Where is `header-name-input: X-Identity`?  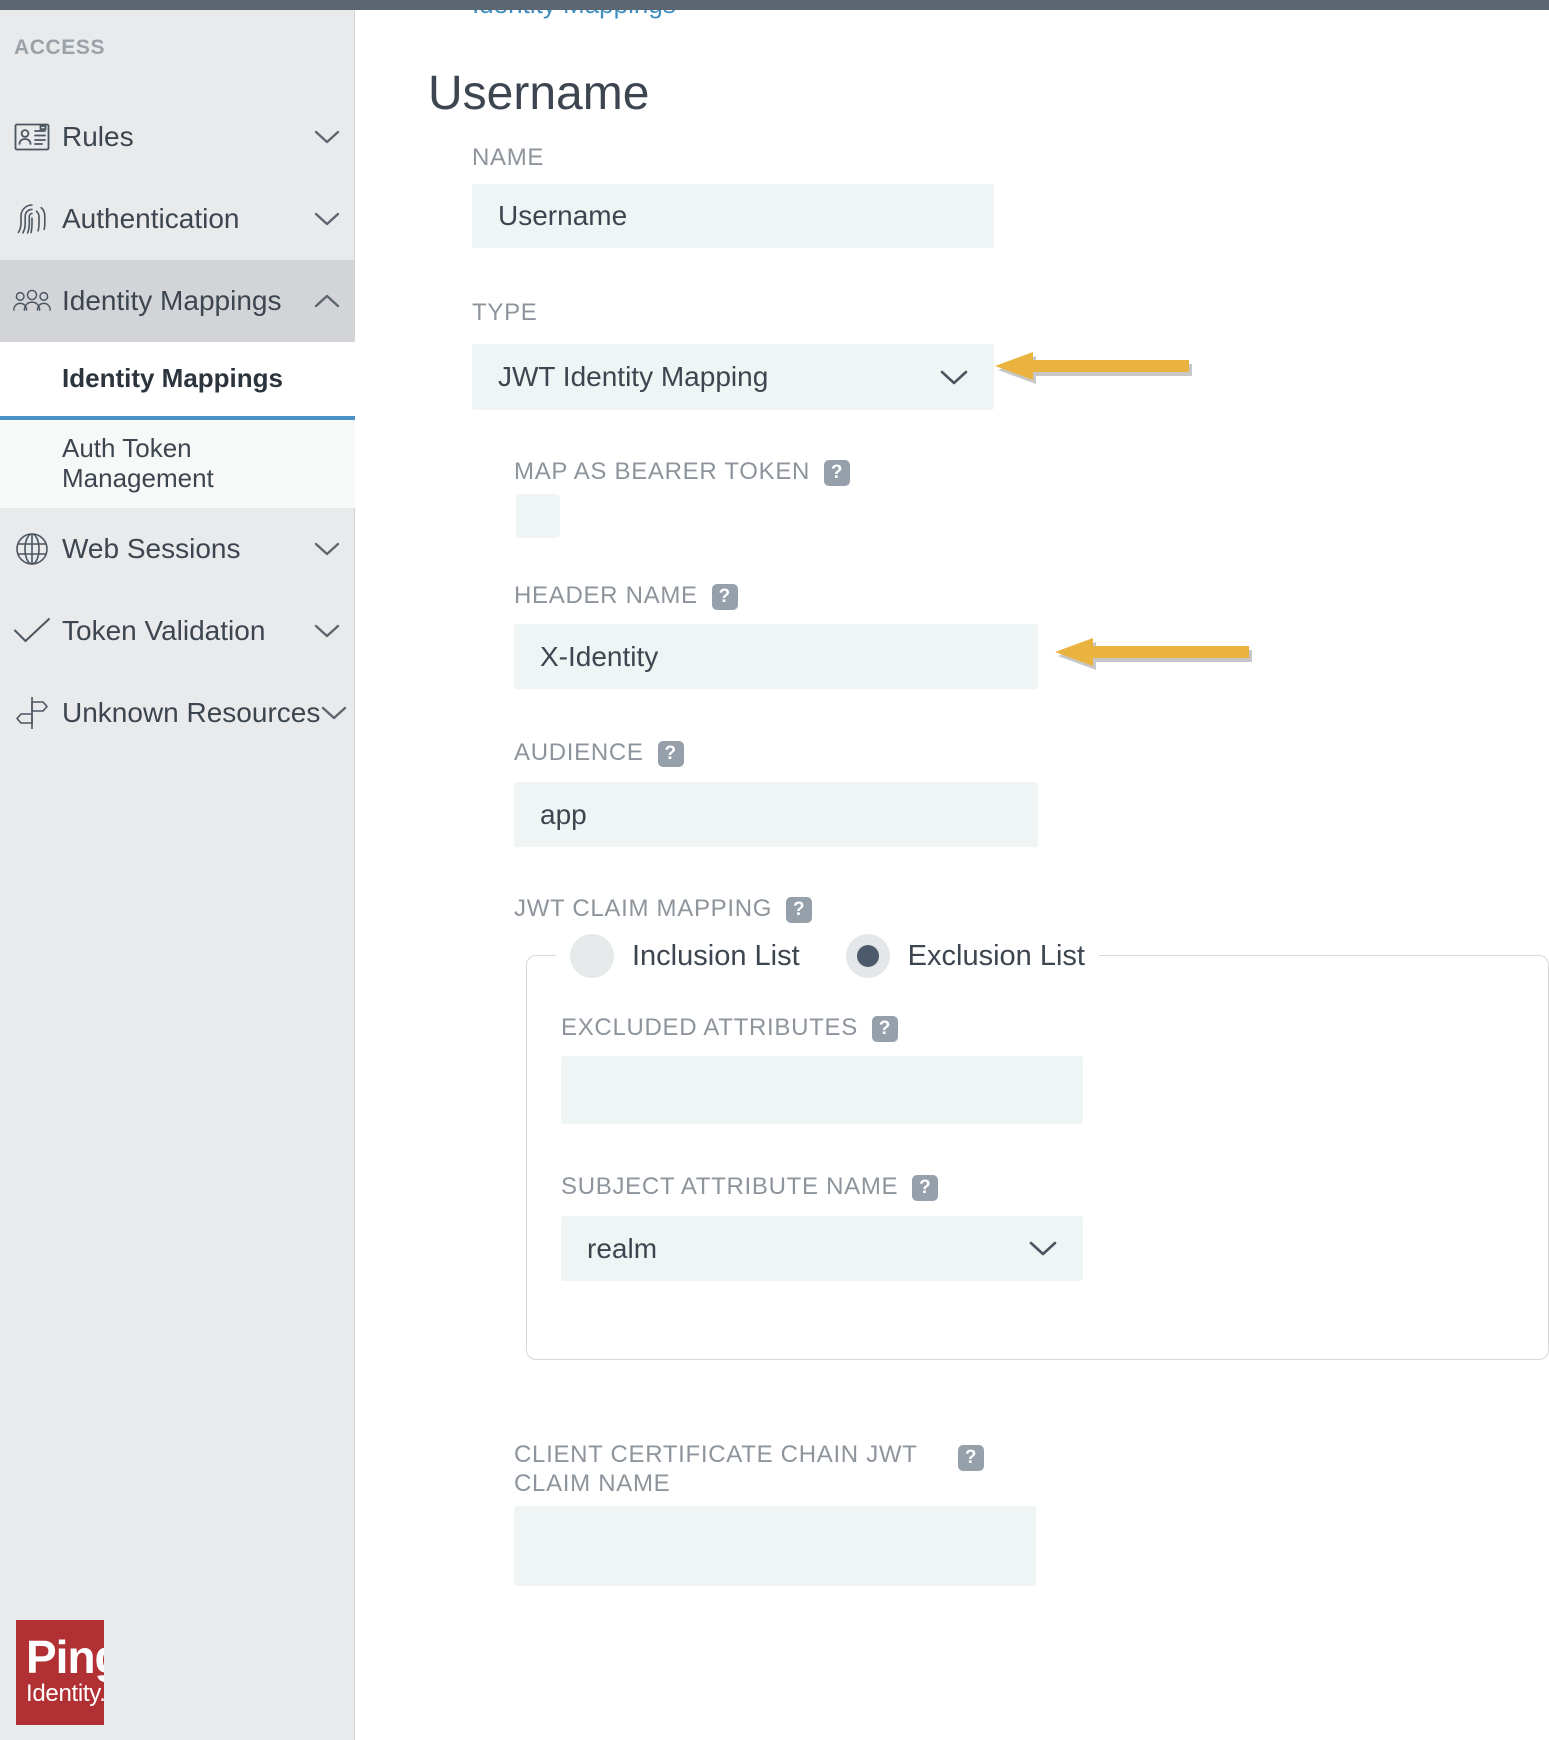
header-name-input: X-Identity is located at coordinates (776, 656).